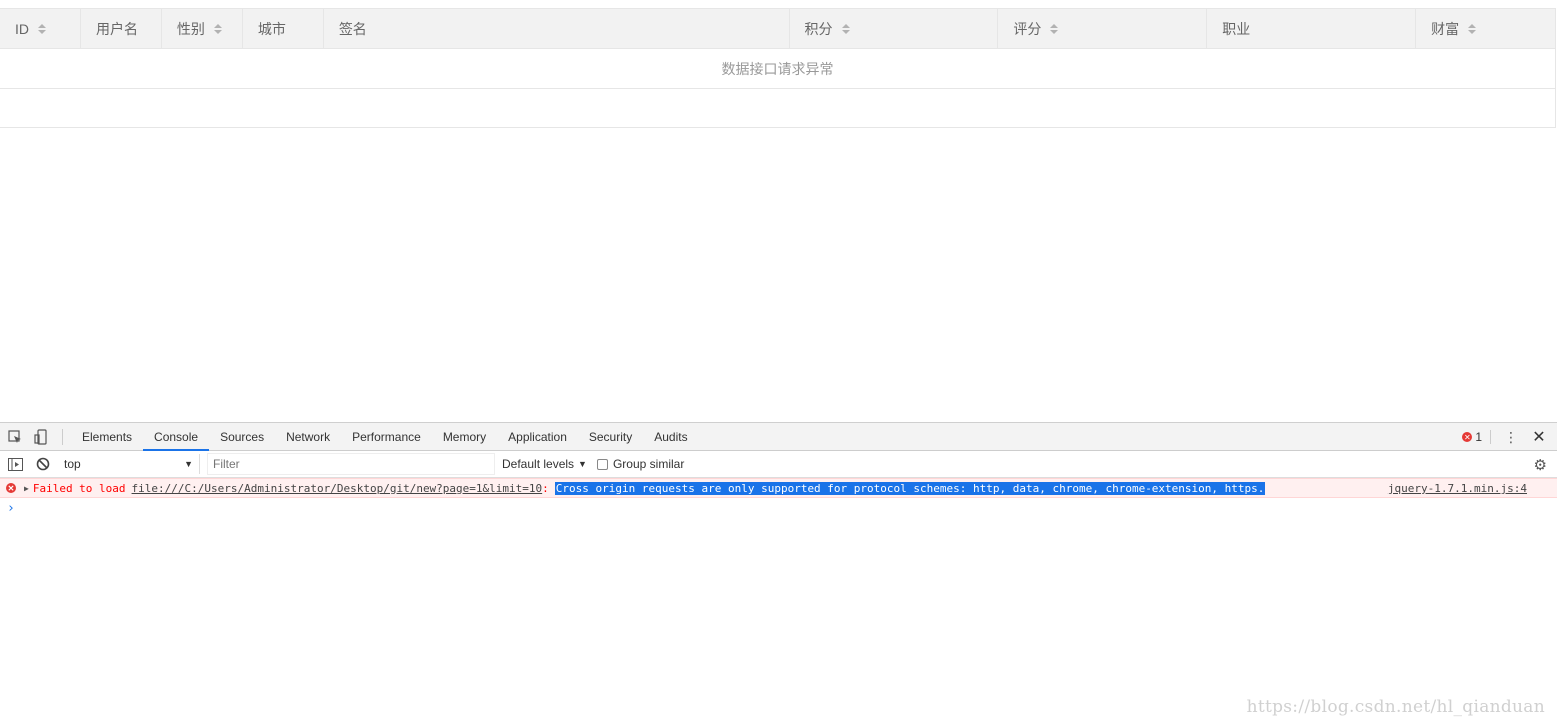  I want to click on column-header-city: 城市, so click(283, 28).